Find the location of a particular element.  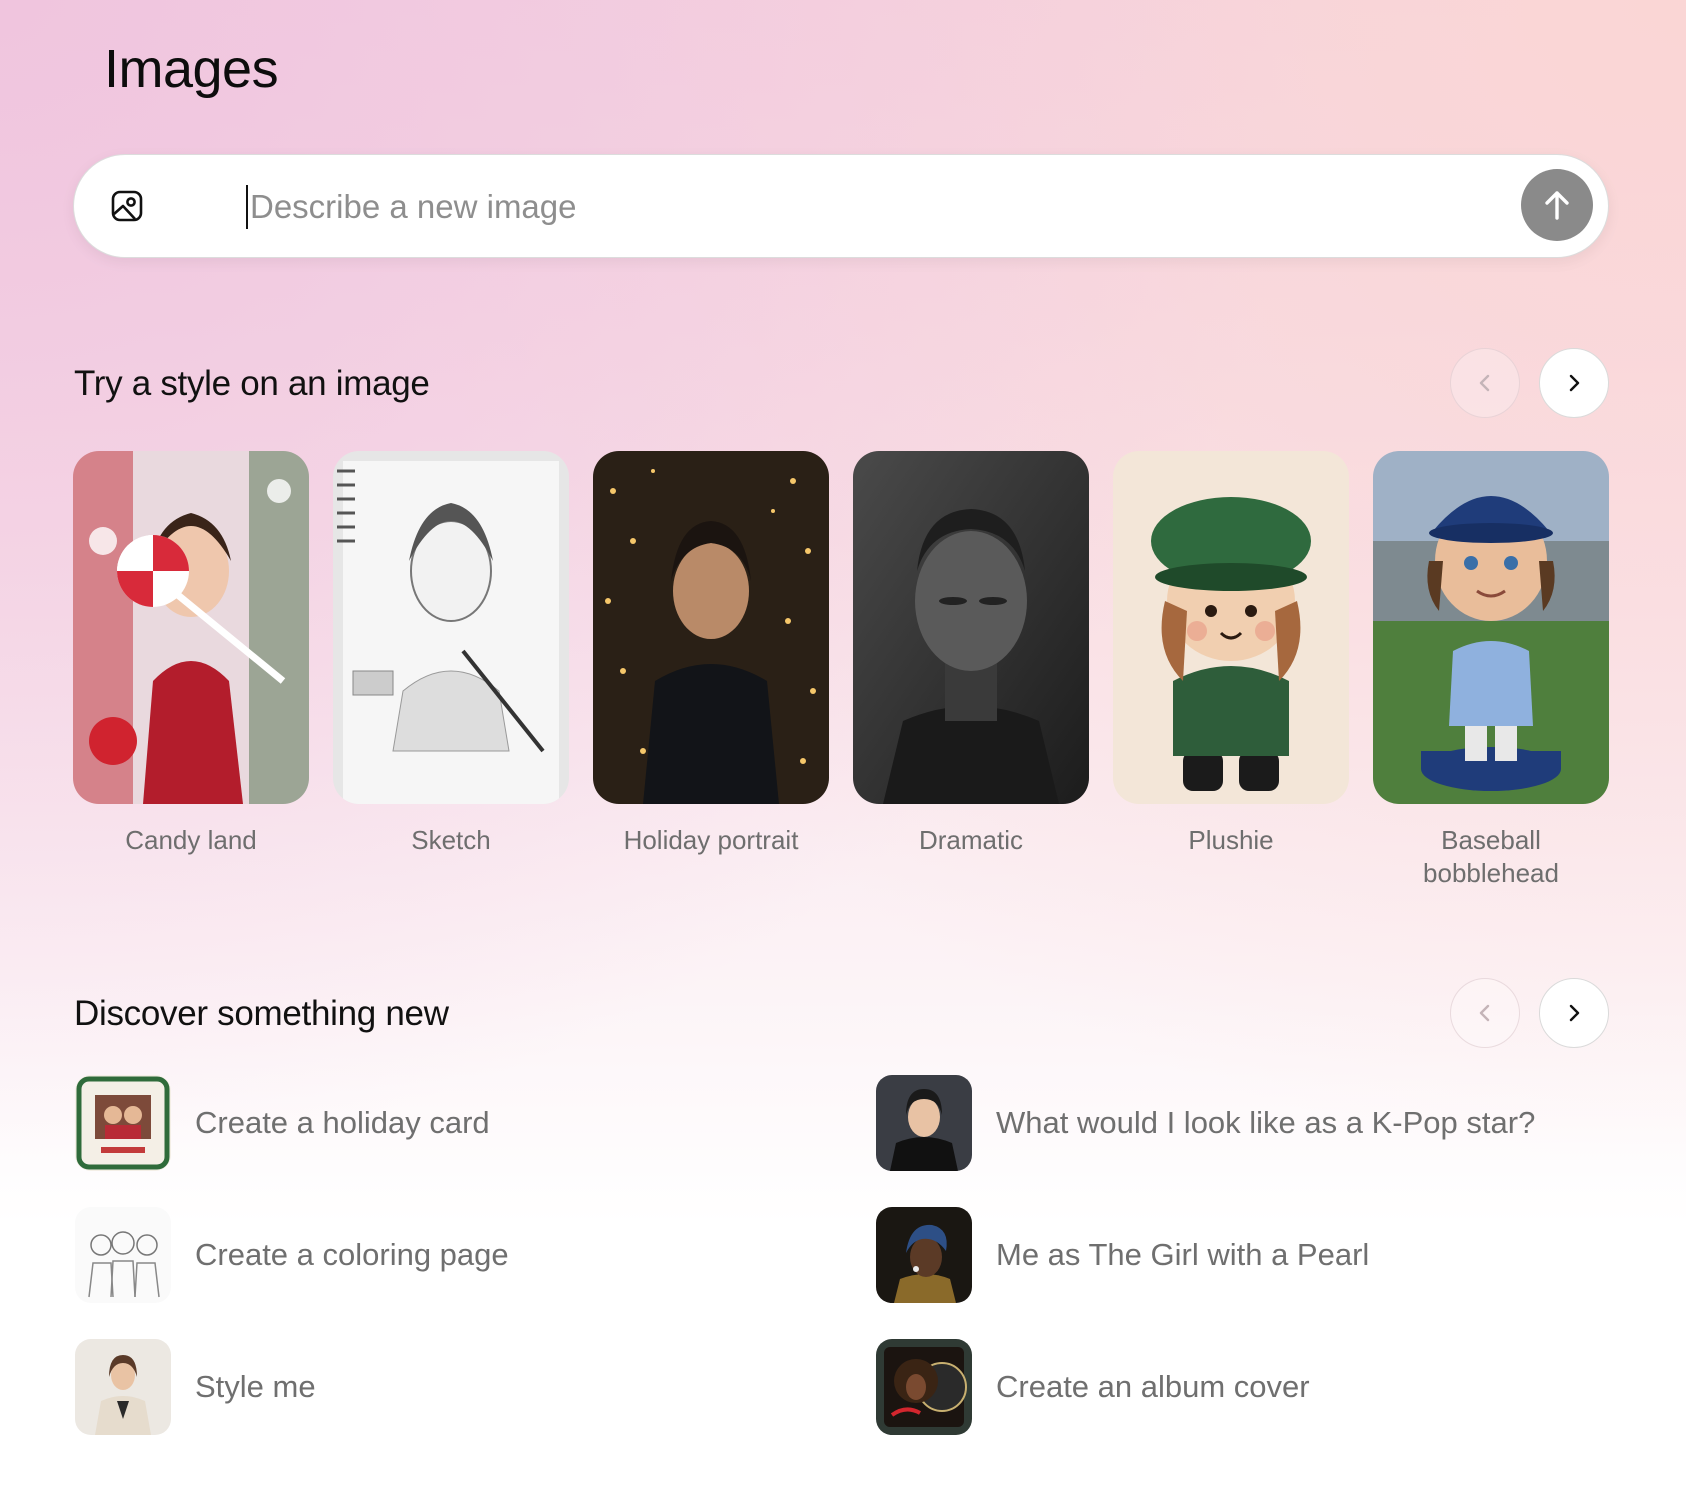

holiday-portrait-image is located at coordinates (711, 627).